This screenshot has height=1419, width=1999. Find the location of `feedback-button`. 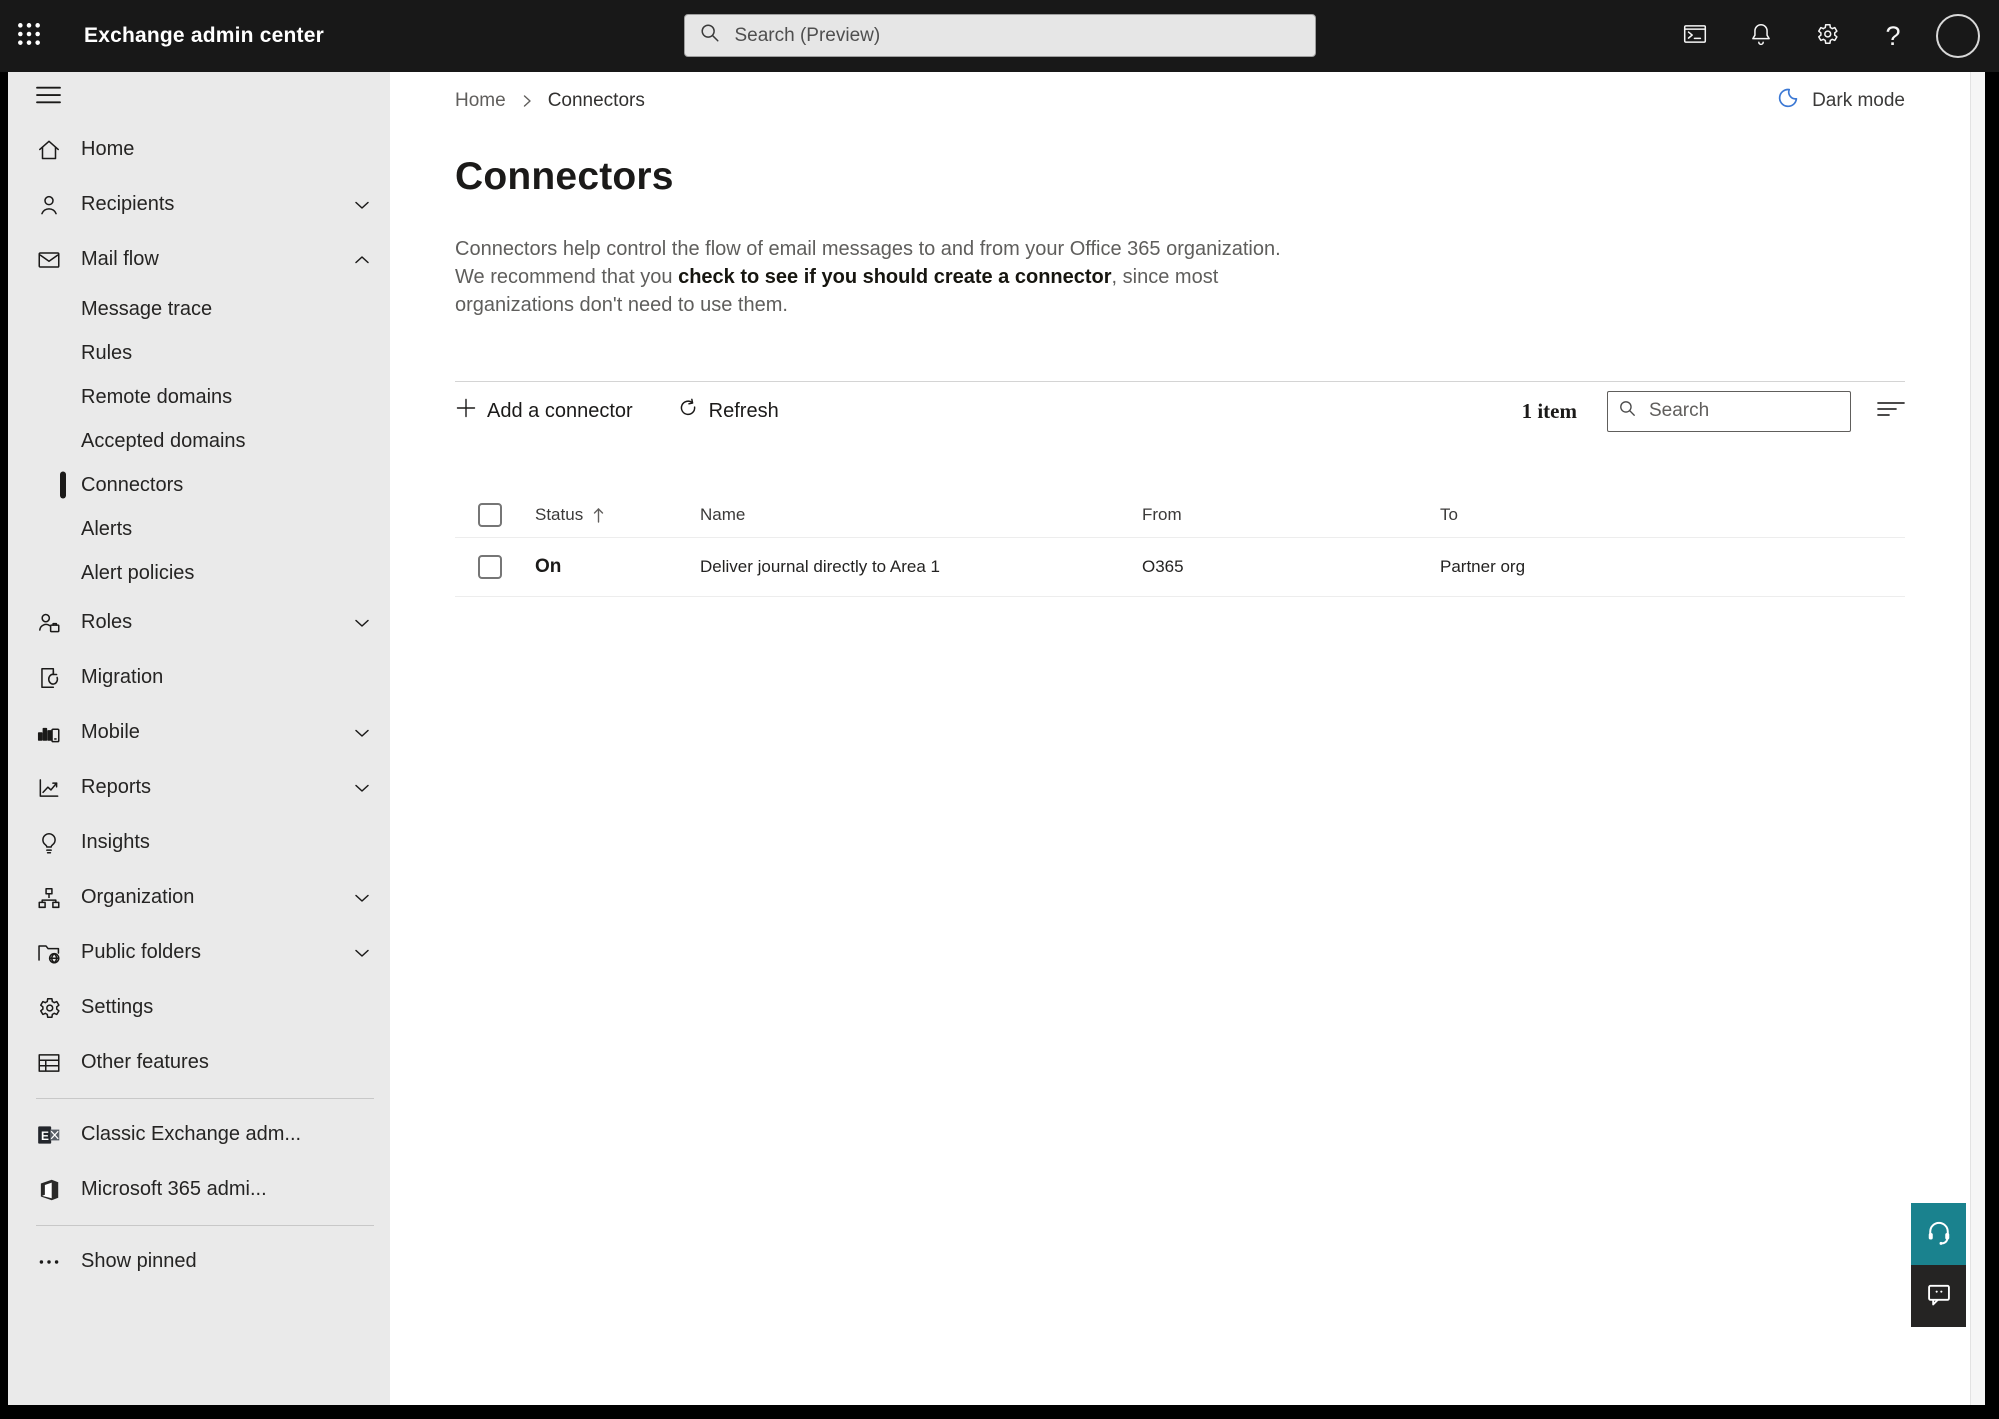

feedback-button is located at coordinates (1938, 1296).